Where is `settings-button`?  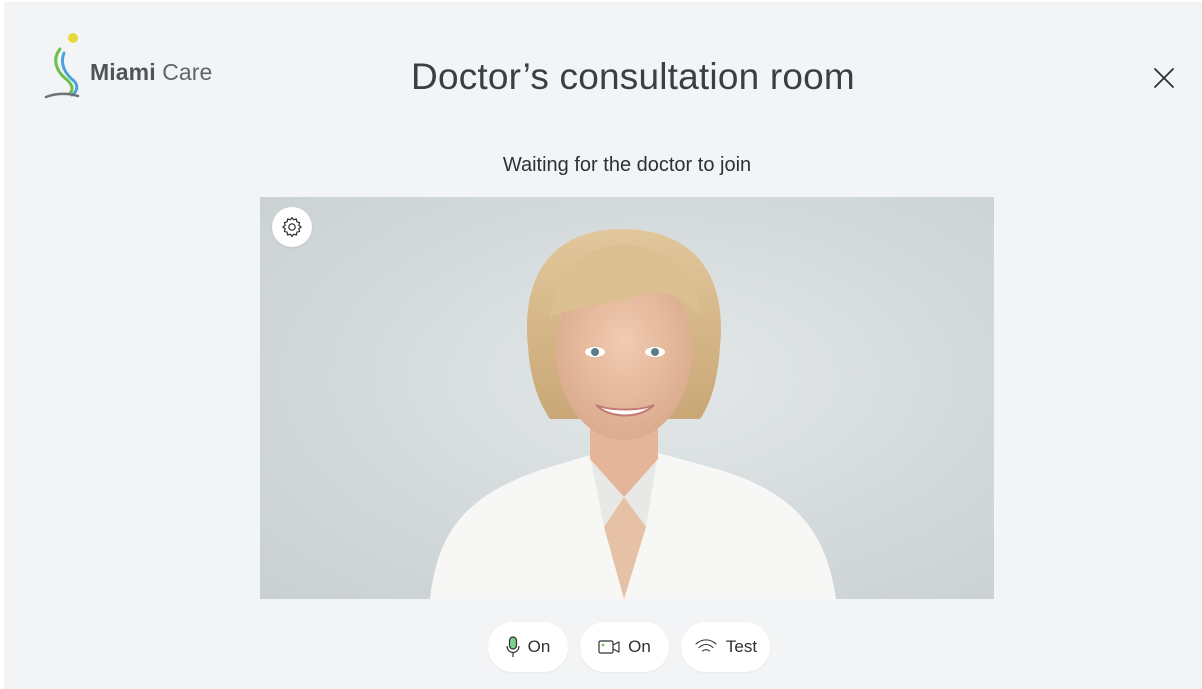
settings-button is located at coordinates (292, 227).